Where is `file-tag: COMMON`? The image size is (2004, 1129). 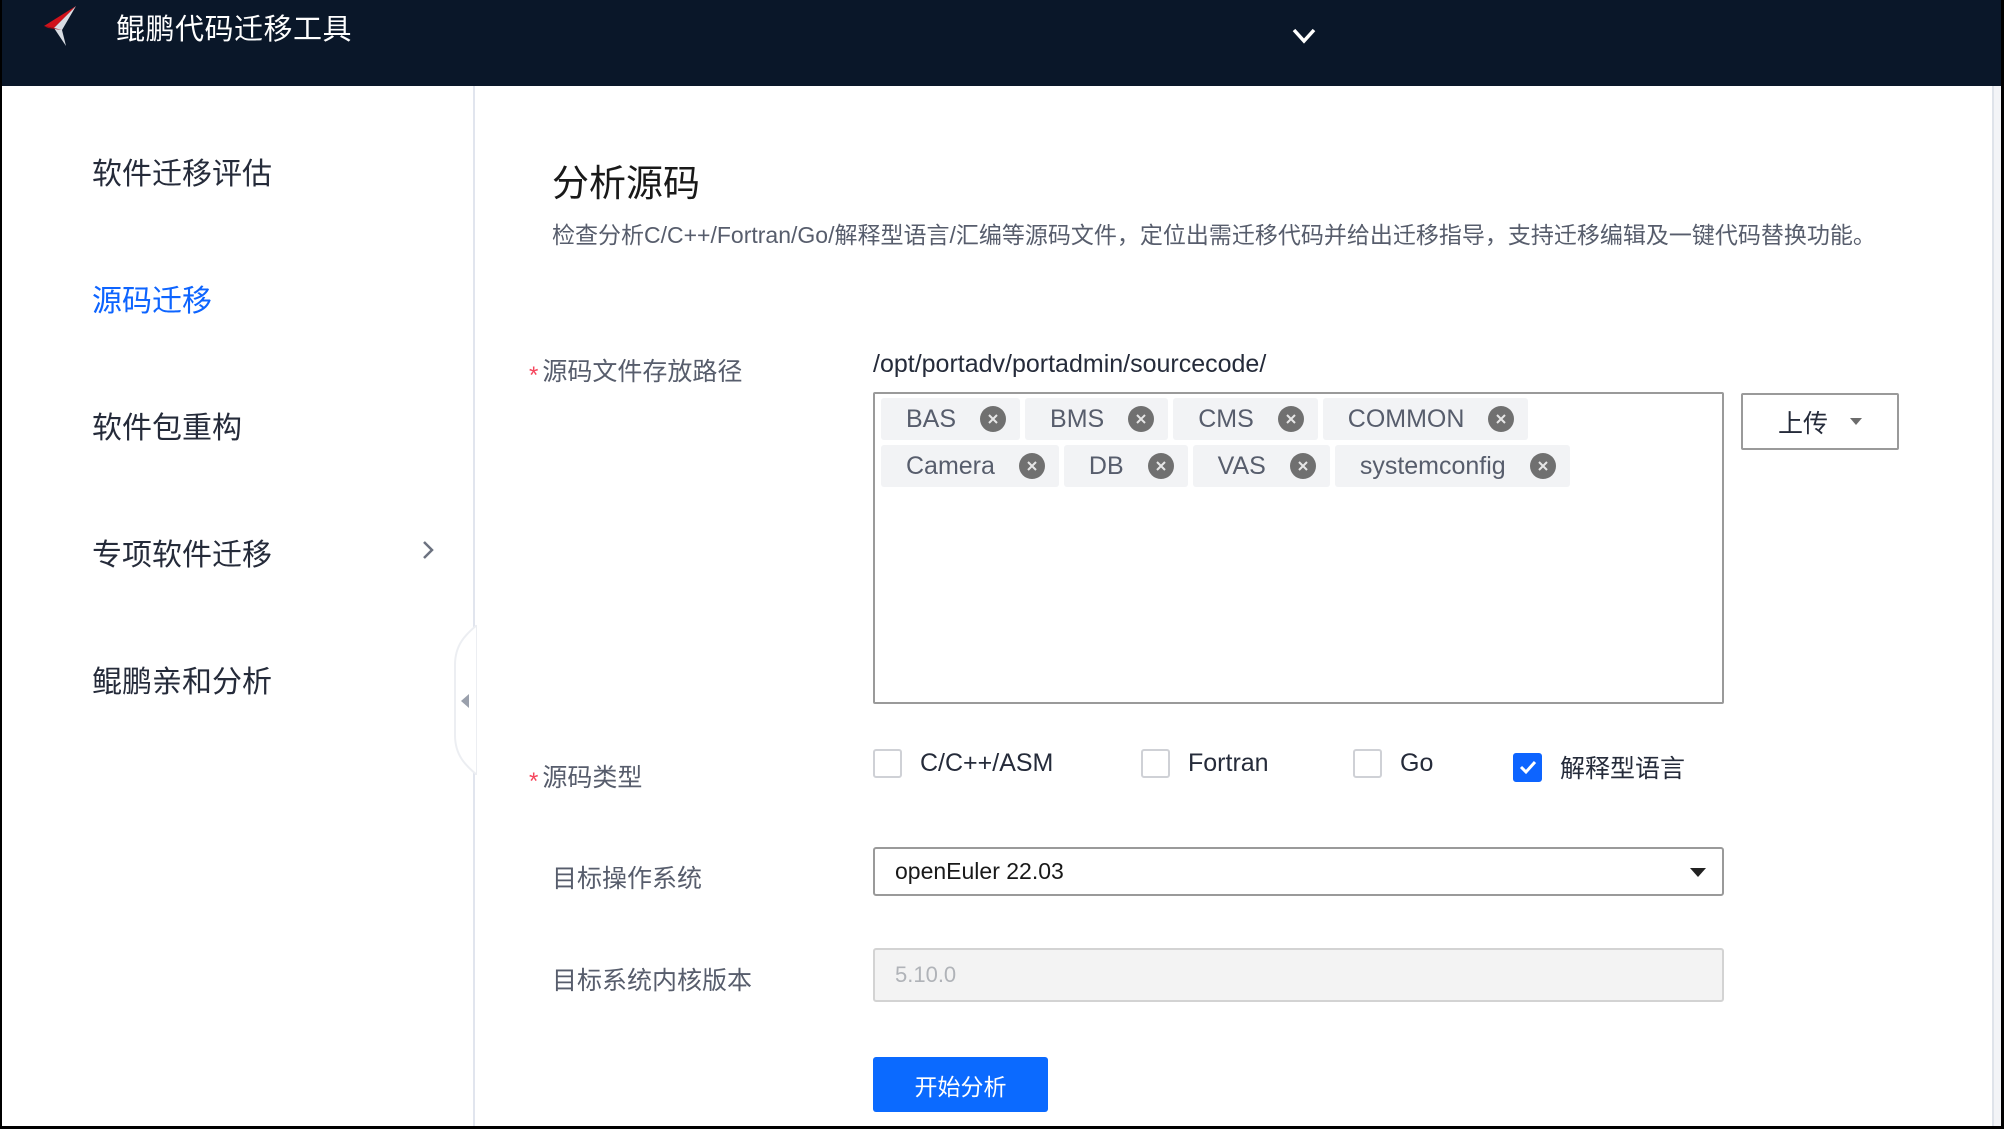
file-tag: COMMON is located at coordinates (1425, 419).